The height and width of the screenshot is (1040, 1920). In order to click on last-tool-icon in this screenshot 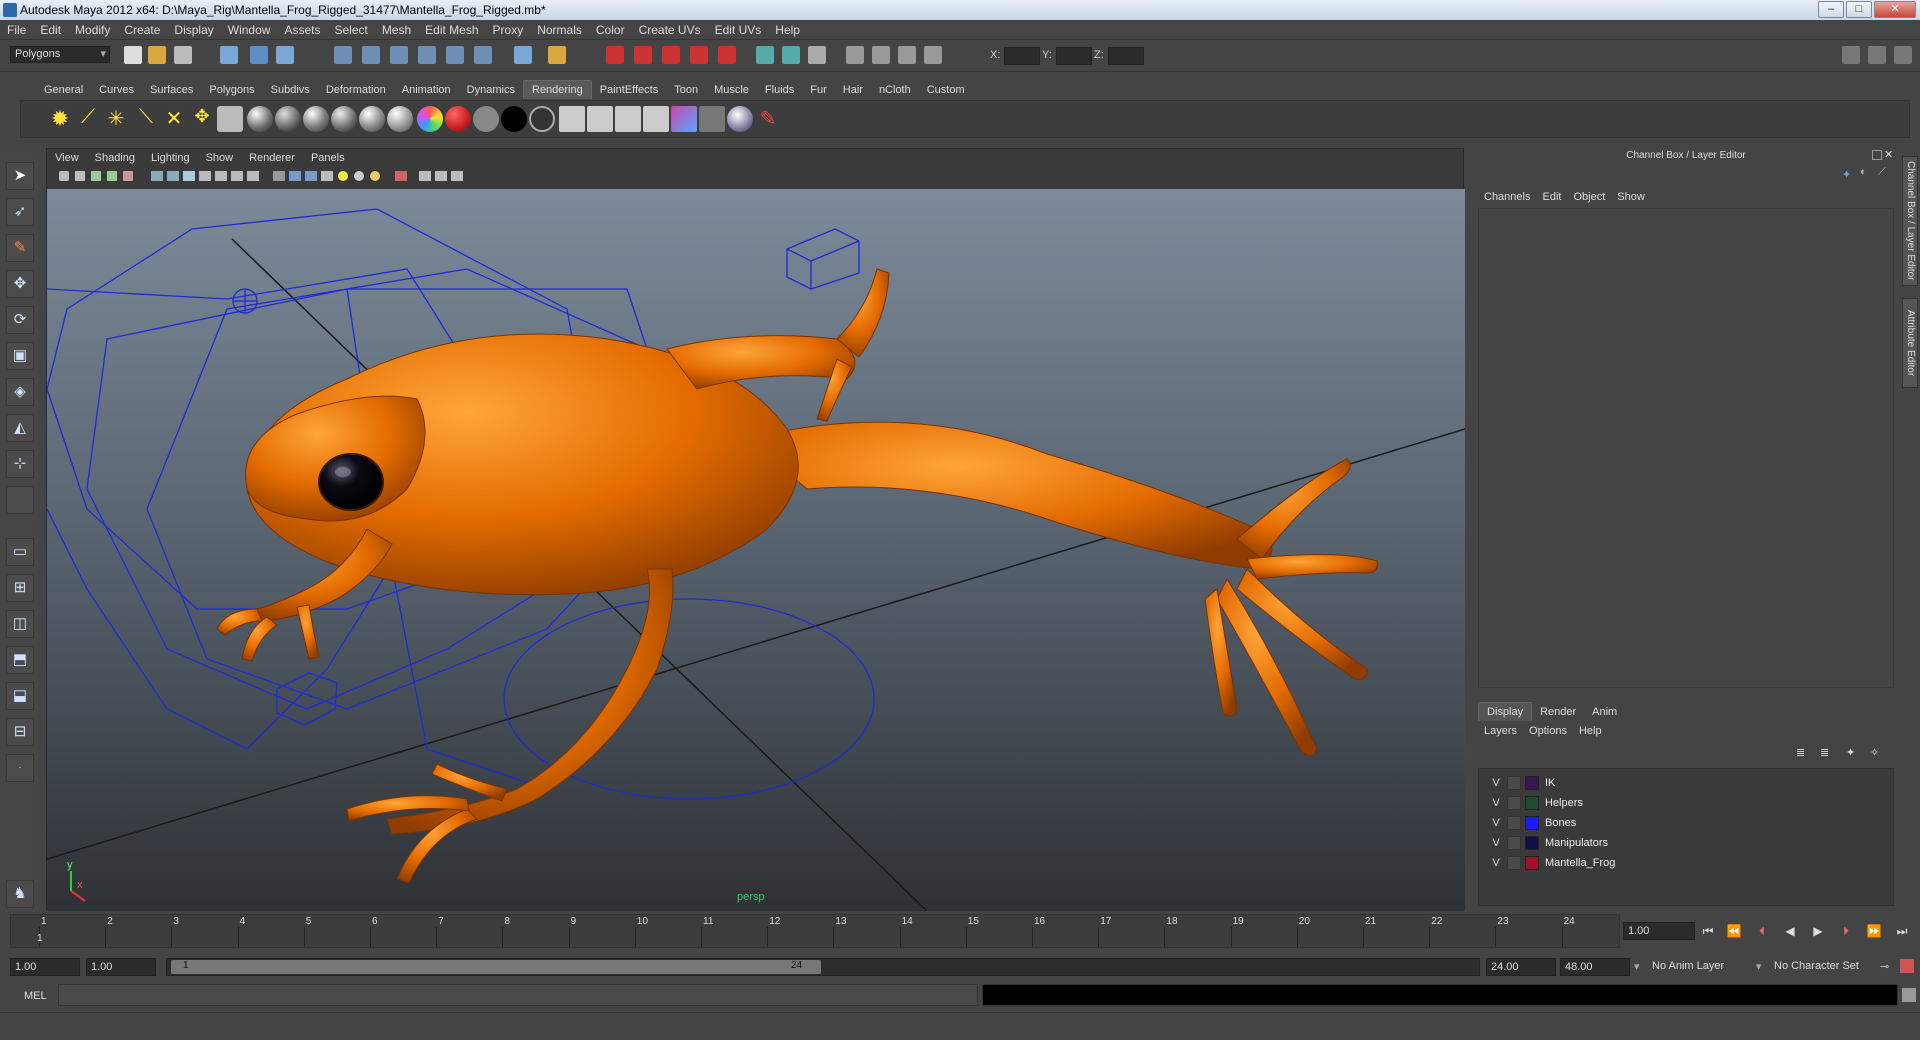, I will do `click(20, 500)`.